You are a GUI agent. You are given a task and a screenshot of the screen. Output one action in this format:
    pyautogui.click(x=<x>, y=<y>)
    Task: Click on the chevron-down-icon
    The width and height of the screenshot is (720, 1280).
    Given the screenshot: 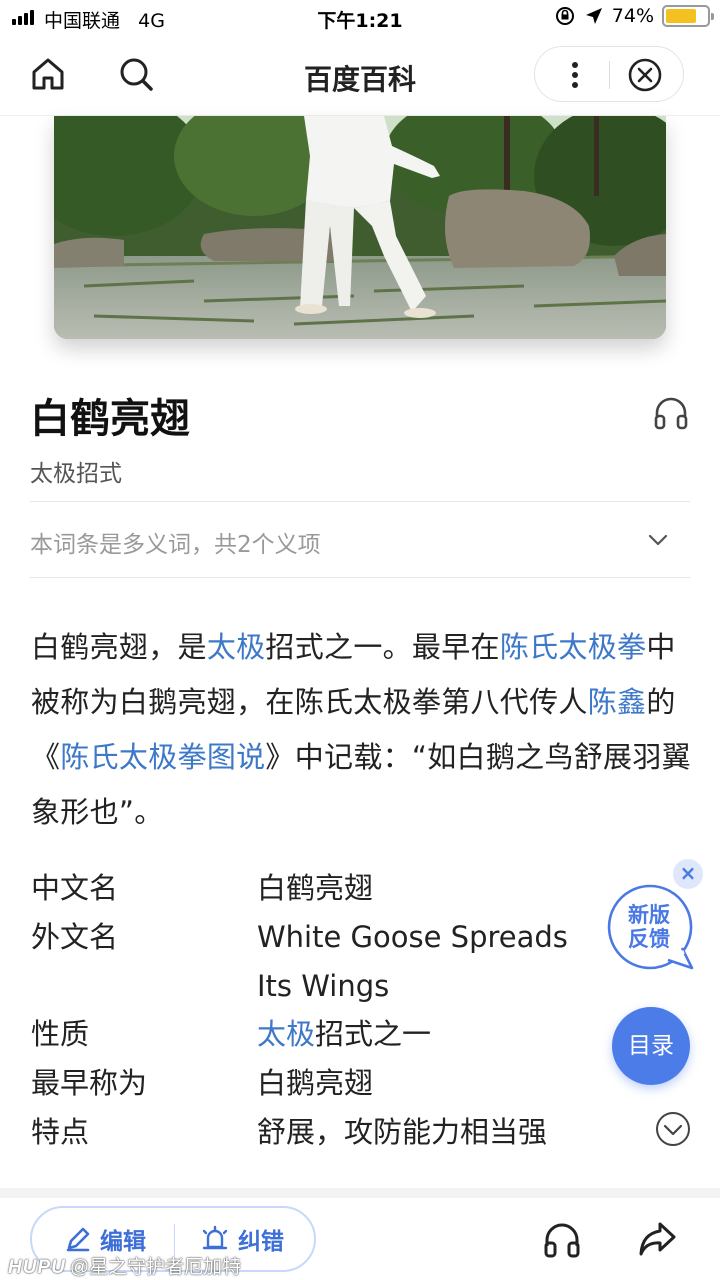 What is the action you would take?
    pyautogui.click(x=658, y=540)
    